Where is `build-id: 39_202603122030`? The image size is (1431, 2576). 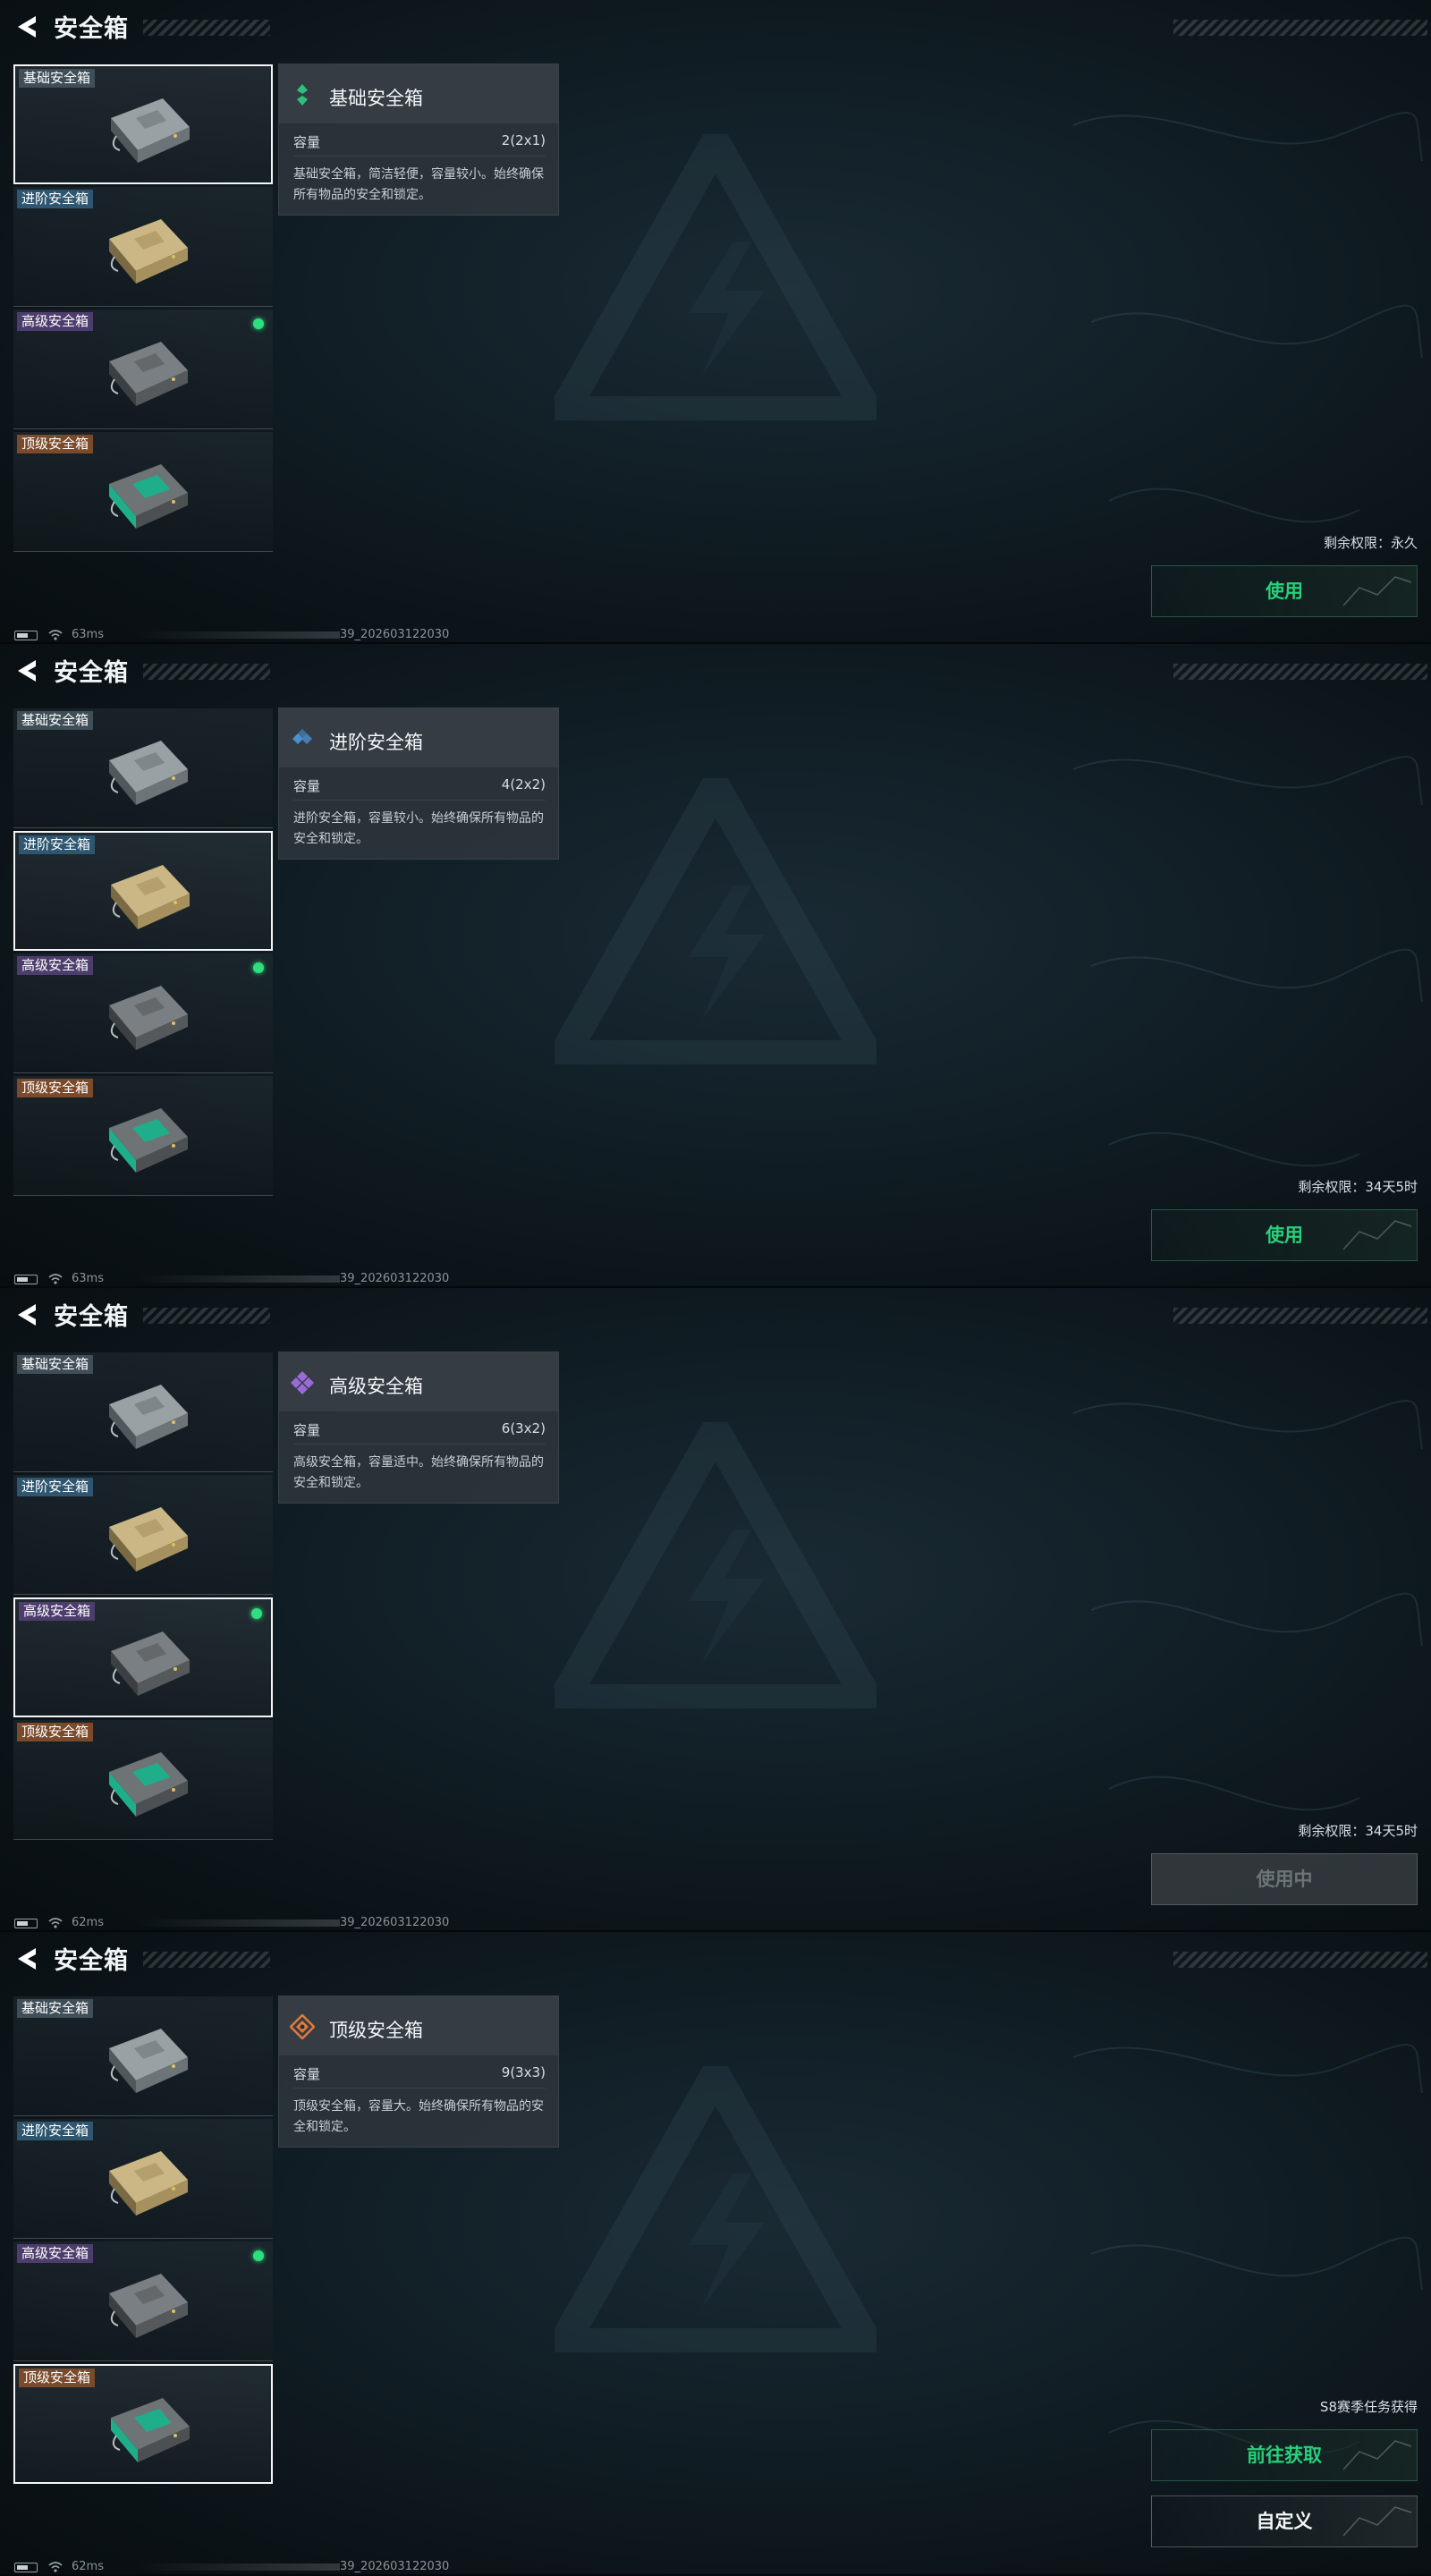
build-id: 39_202603122030 is located at coordinates (395, 1278).